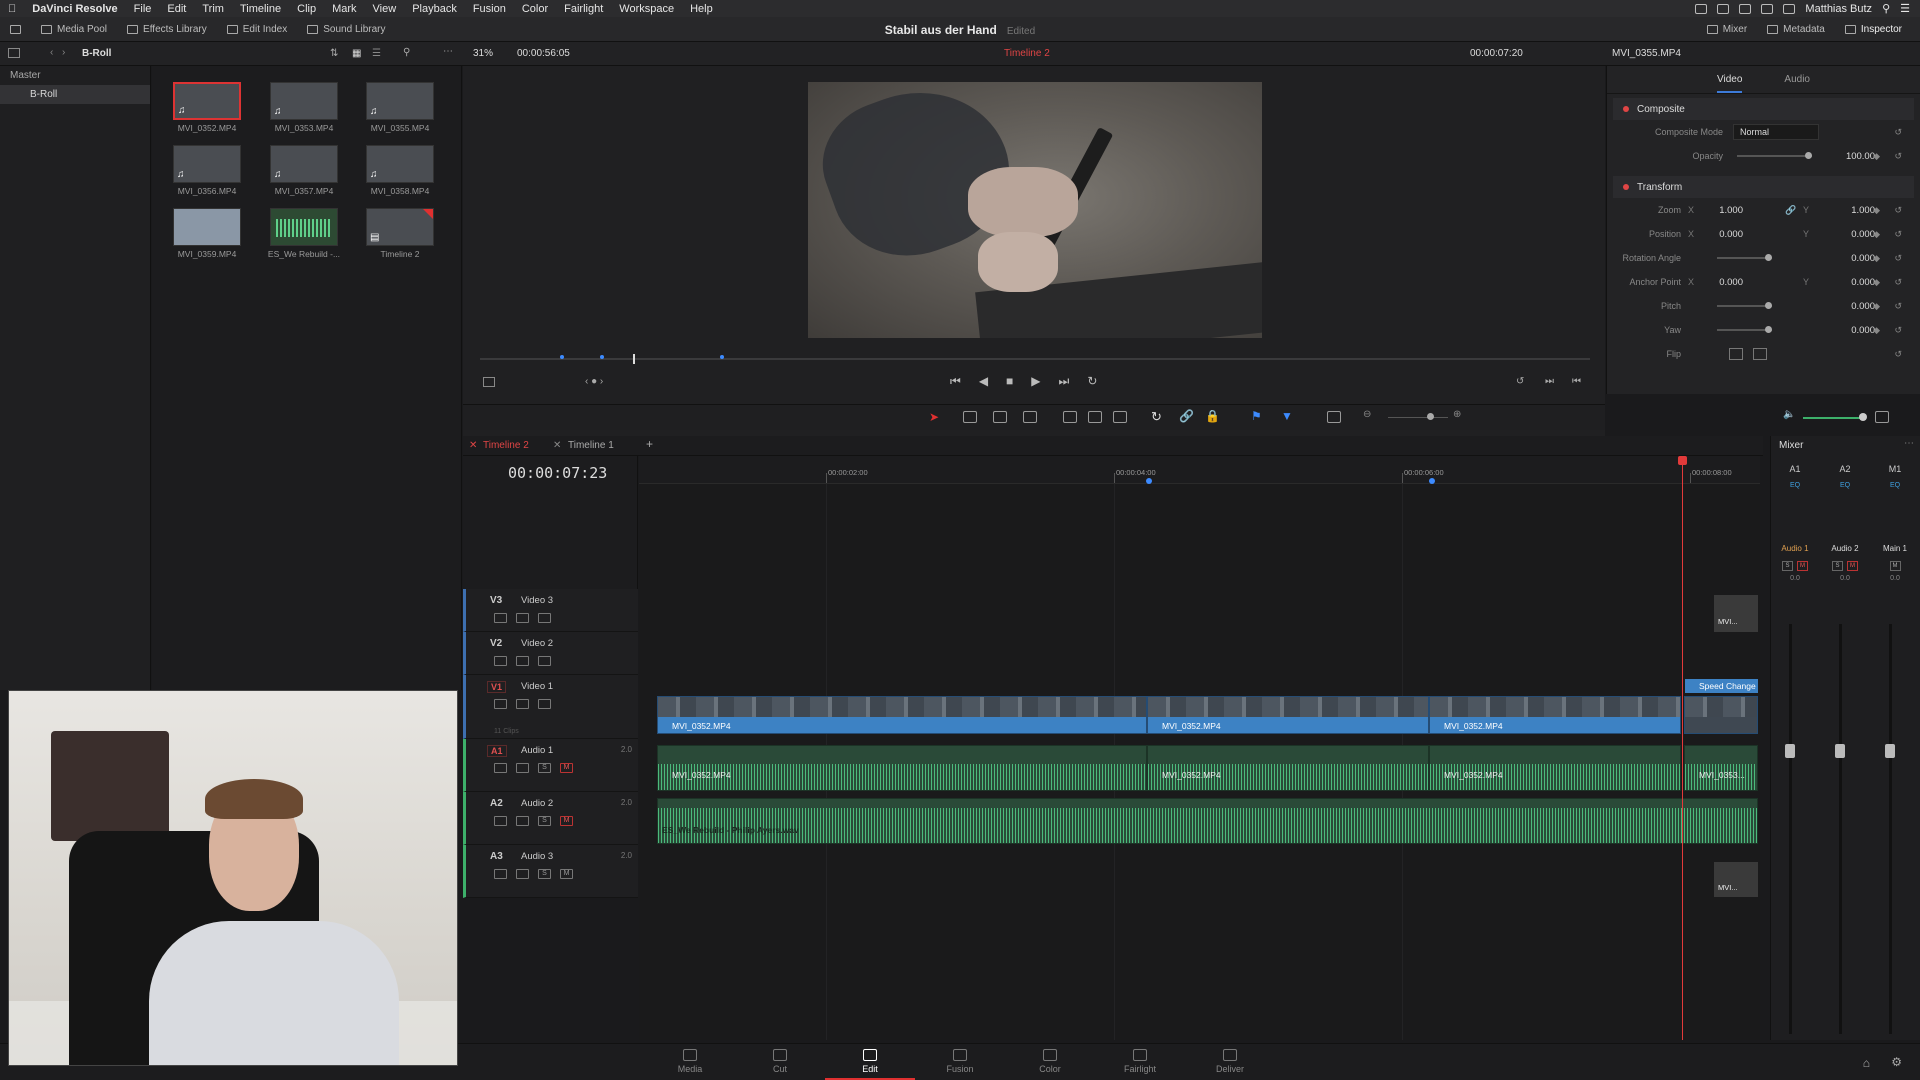 The height and width of the screenshot is (1080, 1920). Describe the element at coordinates (483, 53) in the screenshot. I see `viewer-zoom: 31%` at that location.